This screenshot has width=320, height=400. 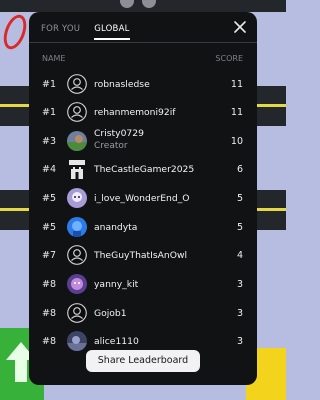 What do you see at coordinates (143, 227) in the screenshot?
I see `leaderboard-row: #5 anandyta 5` at bounding box center [143, 227].